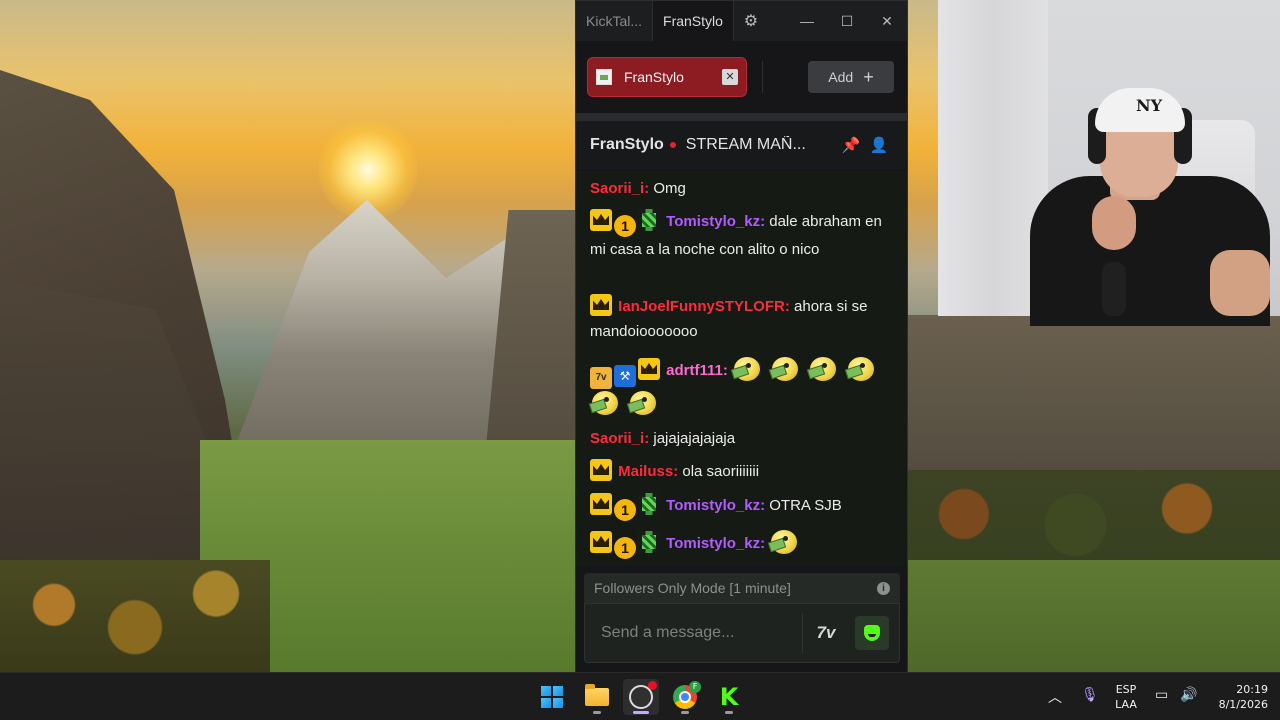 The image size is (1280, 720). What do you see at coordinates (1237, 697) in the screenshot?
I see `clock: 20:19 8/1/2026` at bounding box center [1237, 697].